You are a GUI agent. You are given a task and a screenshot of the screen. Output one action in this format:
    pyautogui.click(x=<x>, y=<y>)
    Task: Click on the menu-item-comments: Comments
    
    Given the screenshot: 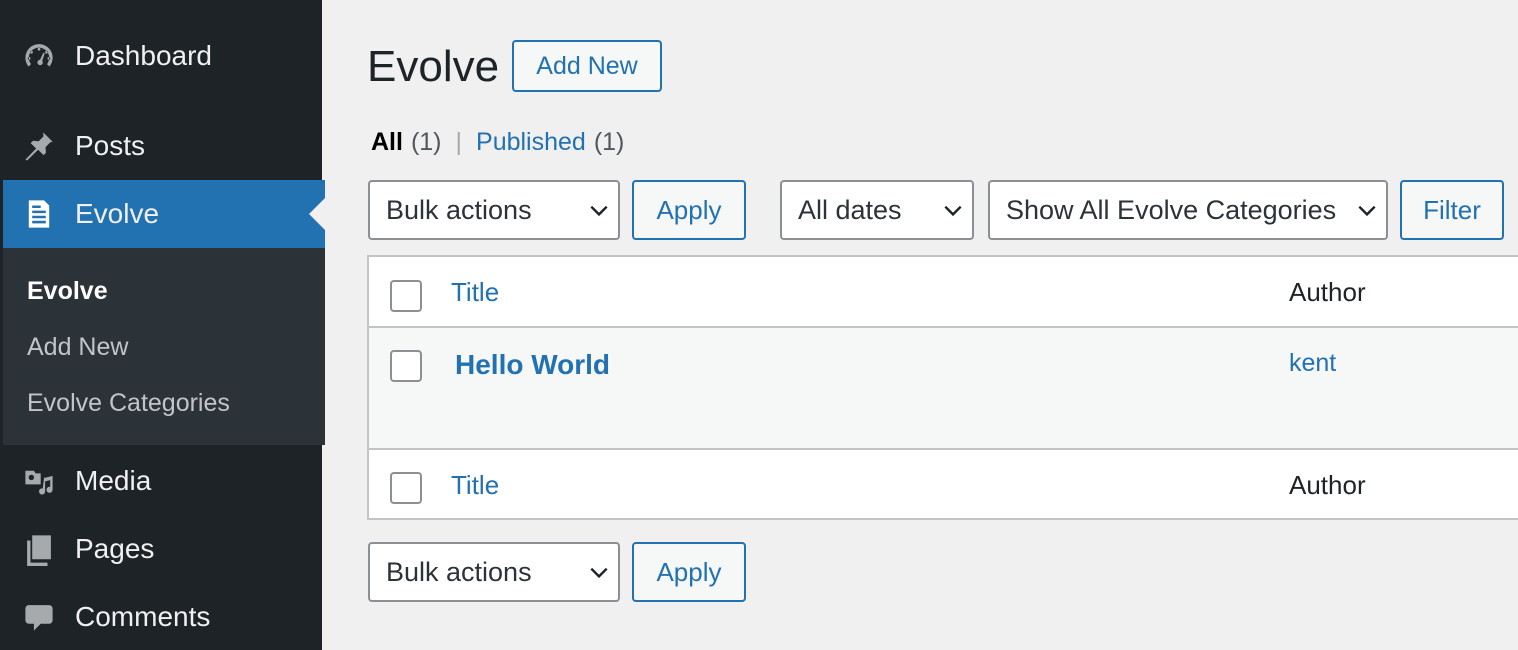 What is the action you would take?
    pyautogui.click(x=164, y=616)
    